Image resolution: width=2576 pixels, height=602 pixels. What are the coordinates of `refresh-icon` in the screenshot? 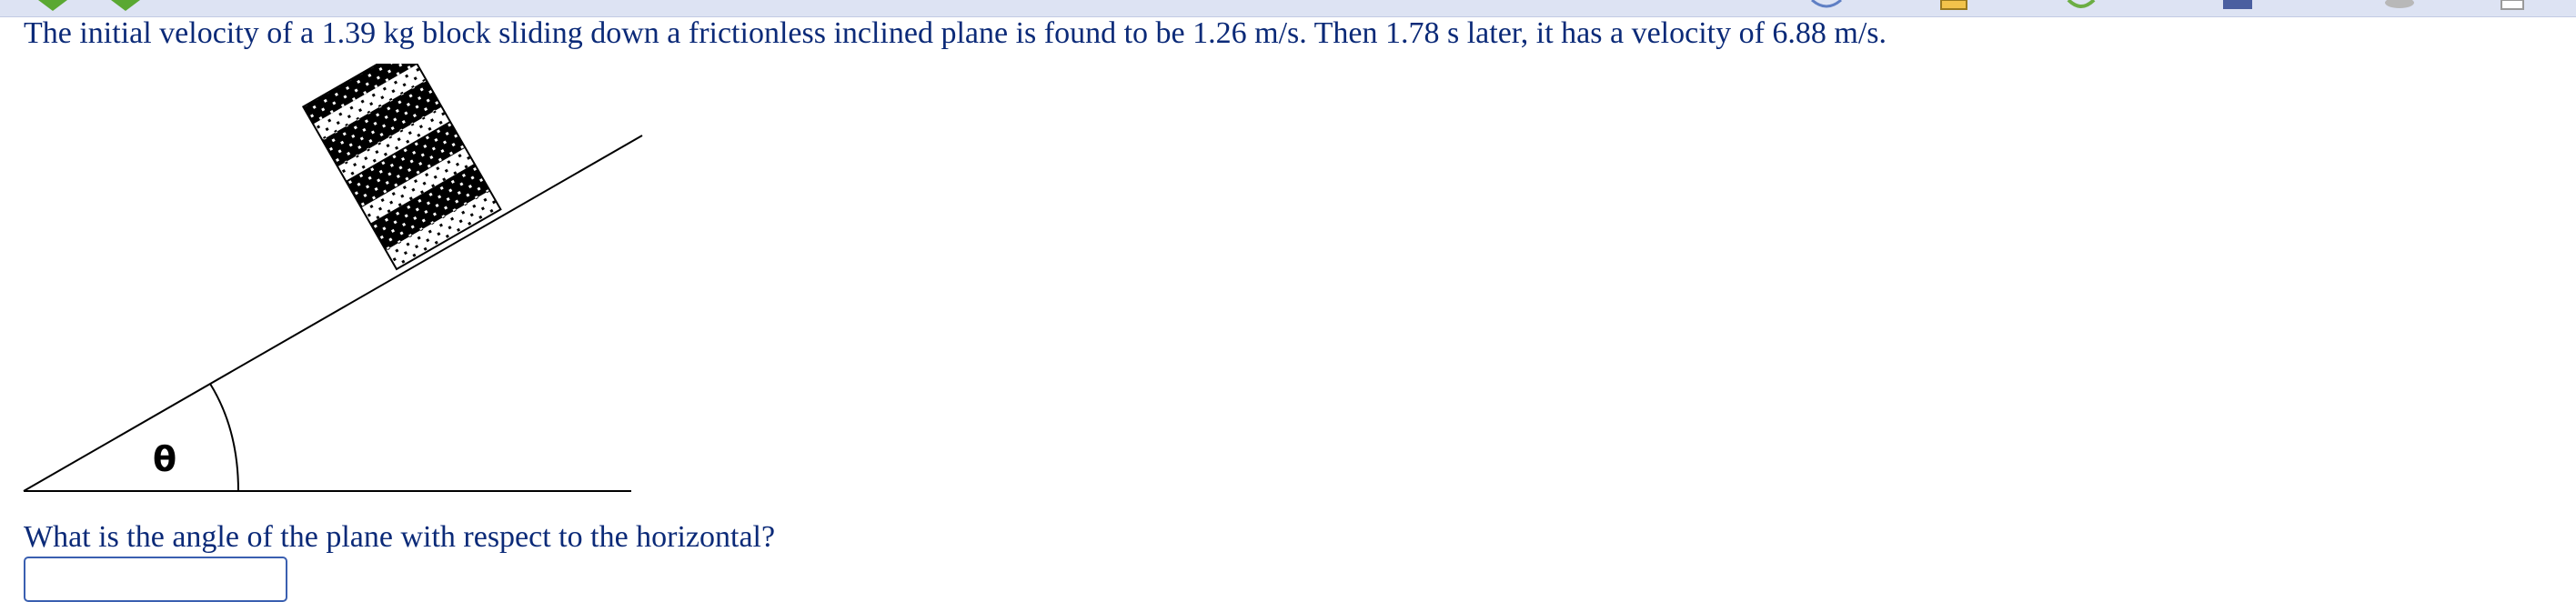 It's located at (2081, 6).